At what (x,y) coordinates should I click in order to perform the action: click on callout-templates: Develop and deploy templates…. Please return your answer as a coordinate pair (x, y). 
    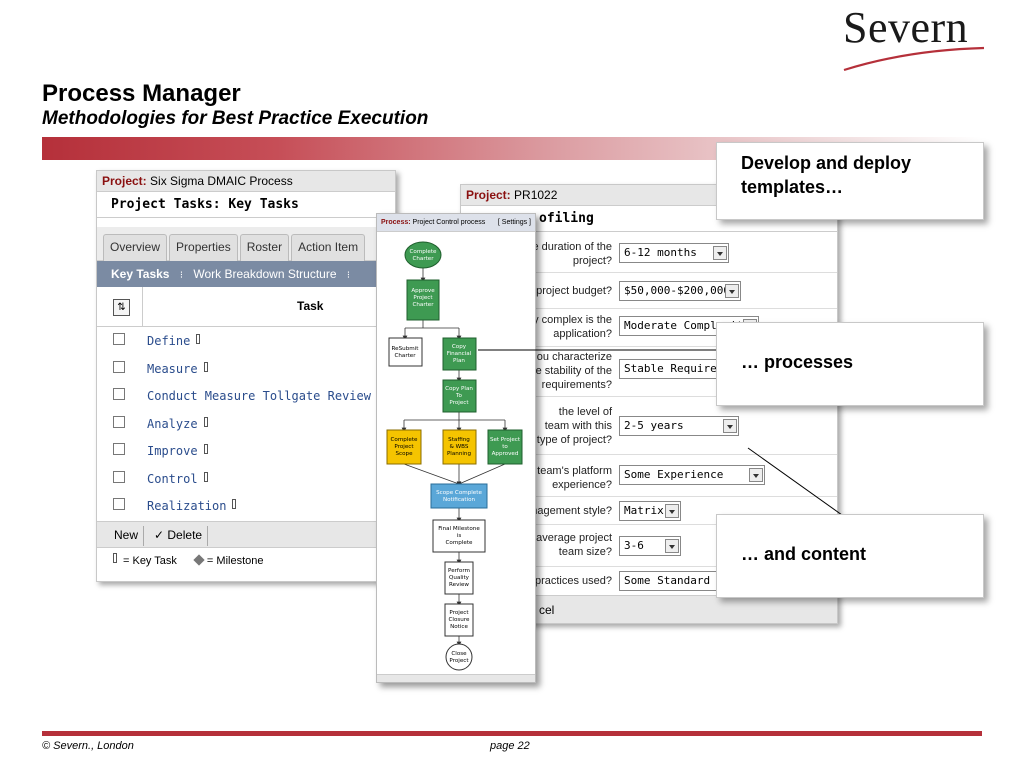
    Looking at the image, I should click on (850, 181).